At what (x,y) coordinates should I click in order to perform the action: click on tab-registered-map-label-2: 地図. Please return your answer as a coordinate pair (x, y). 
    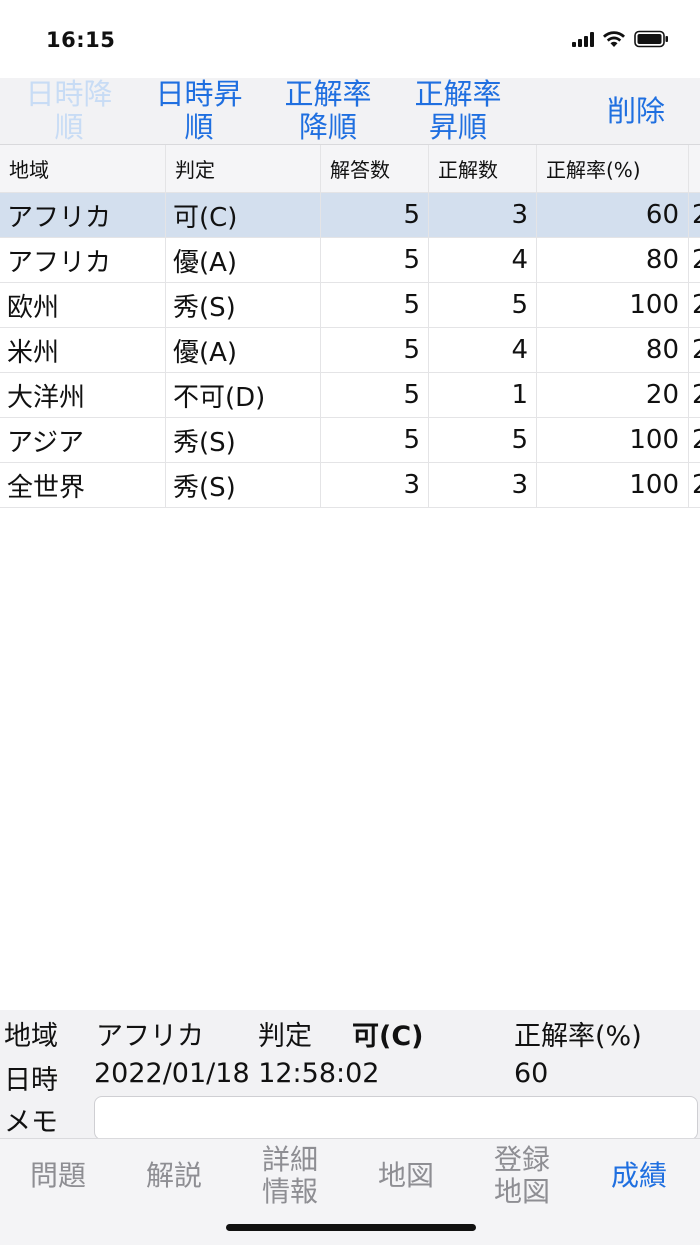
    Looking at the image, I should click on (521, 1191).